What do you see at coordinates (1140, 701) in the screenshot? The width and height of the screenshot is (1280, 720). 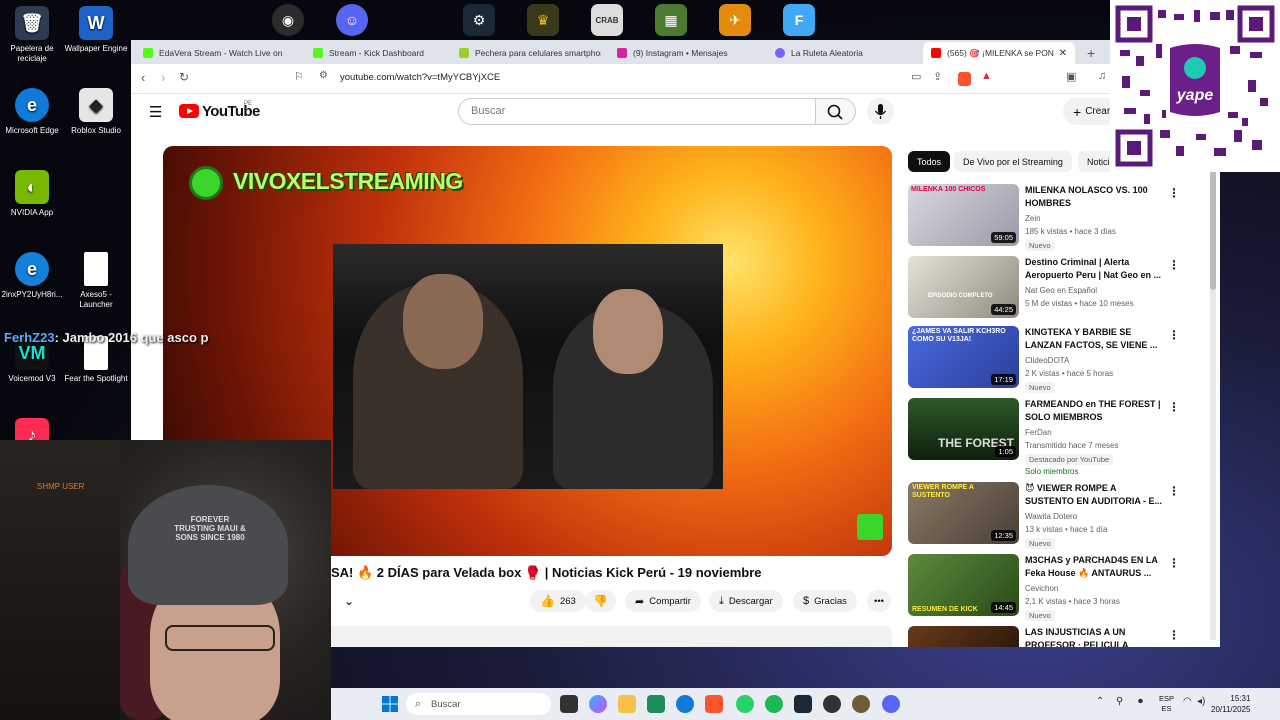 I see `mic-icon: ⏺` at bounding box center [1140, 701].